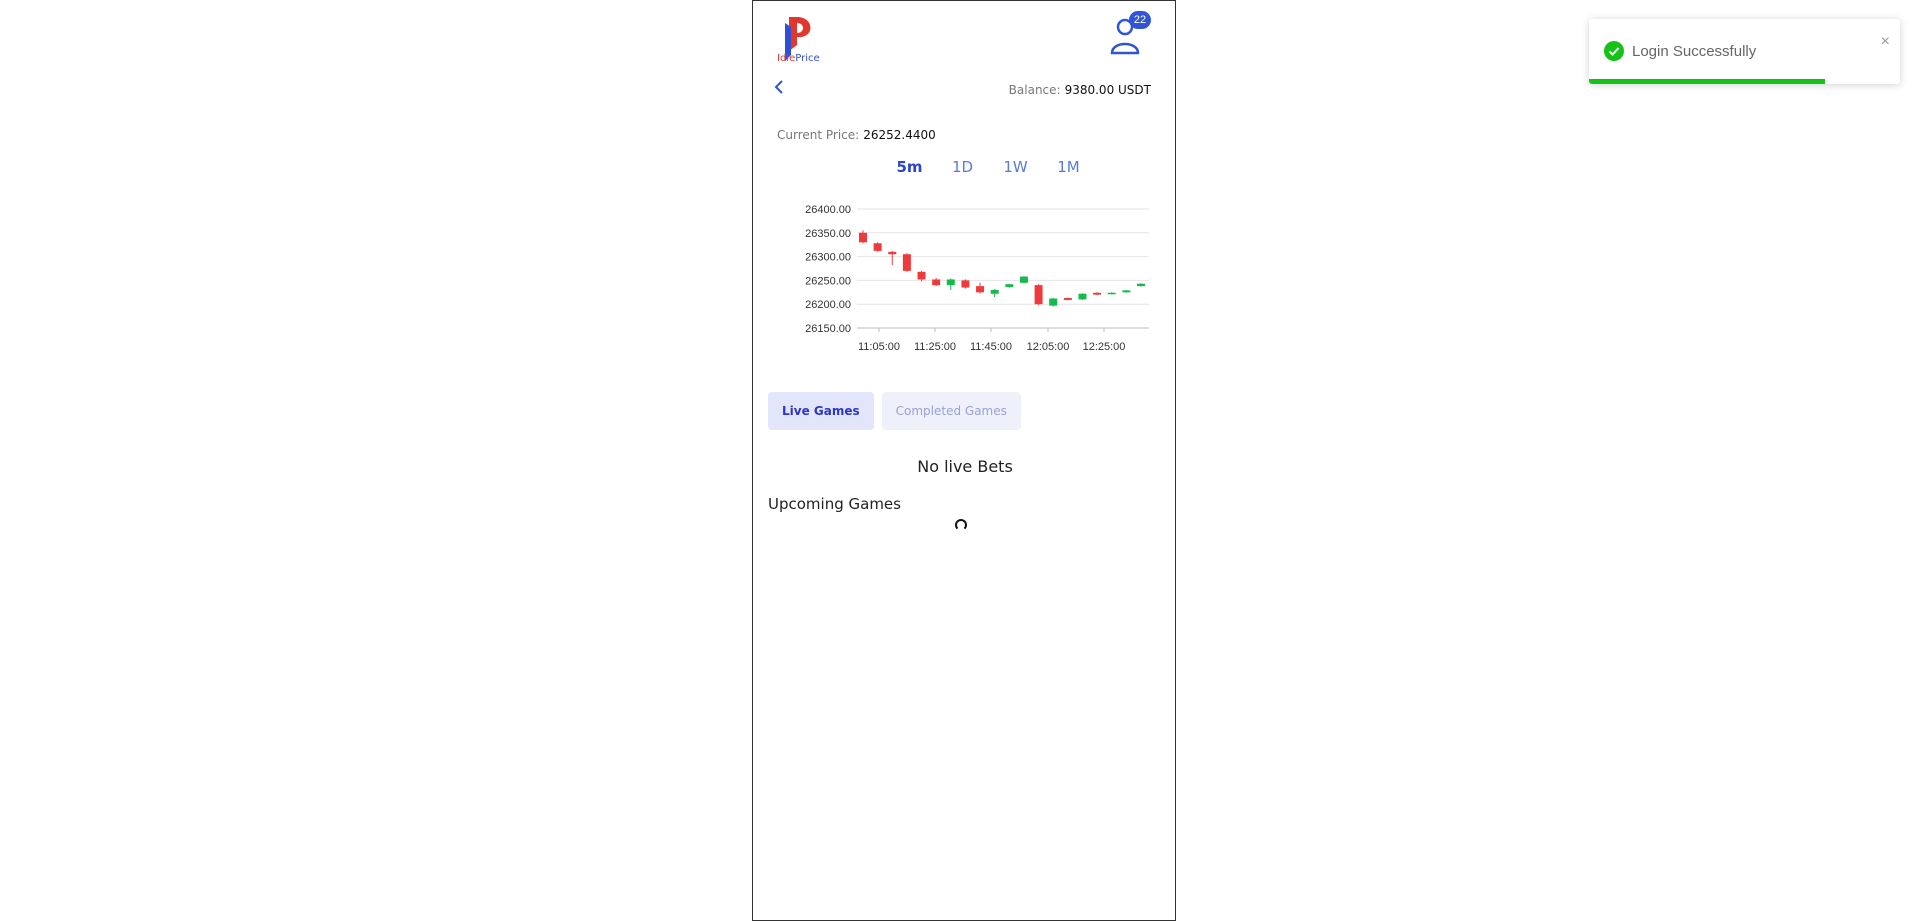 Image resolution: width=1920 pixels, height=921 pixels. Describe the element at coordinates (935, 347) in the screenshot. I see `chart-x-tick-label: 11:25:00` at that location.